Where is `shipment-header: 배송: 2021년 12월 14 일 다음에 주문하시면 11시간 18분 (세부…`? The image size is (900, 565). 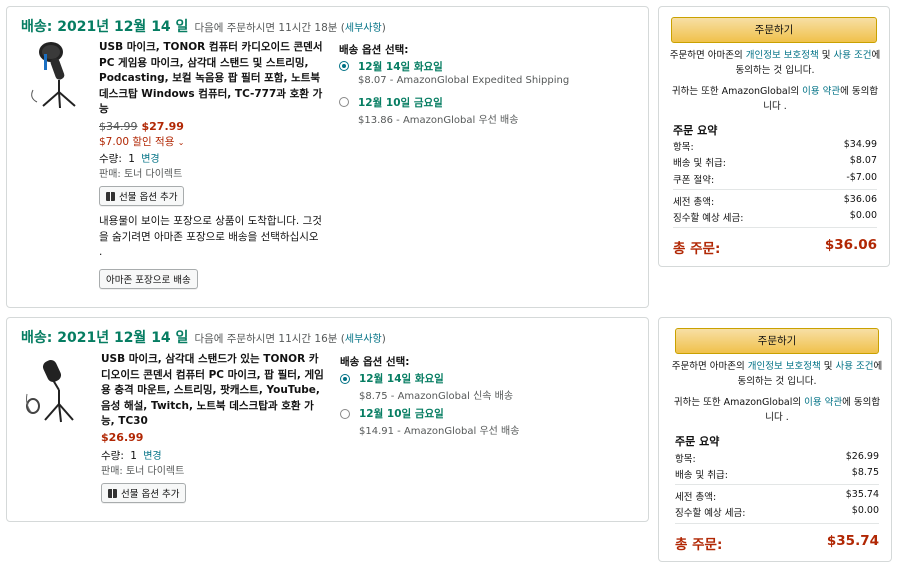 shipment-header: 배송: 2021년 12월 14 일 다음에 주문하시면 11시간 18분 (세부… is located at coordinates (203, 26).